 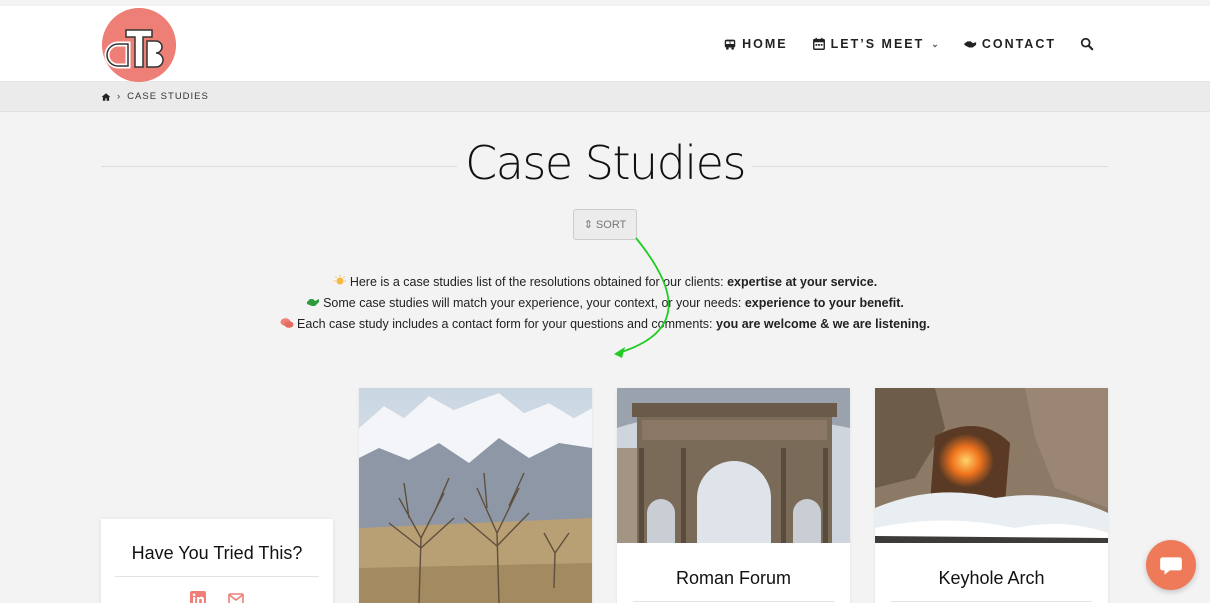 I want to click on site-logo, so click(x=139, y=45).